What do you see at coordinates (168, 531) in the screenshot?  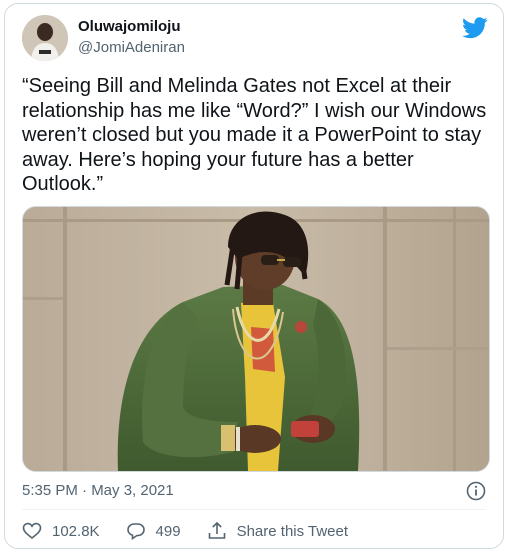 I see `reply-count: 499` at bounding box center [168, 531].